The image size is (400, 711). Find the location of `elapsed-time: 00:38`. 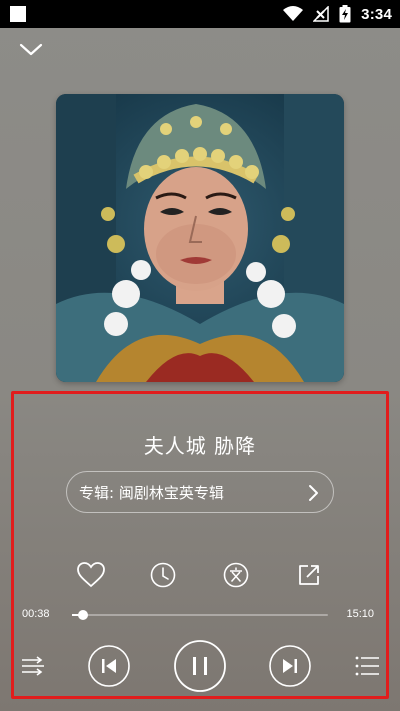

elapsed-time: 00:38 is located at coordinates (36, 614).